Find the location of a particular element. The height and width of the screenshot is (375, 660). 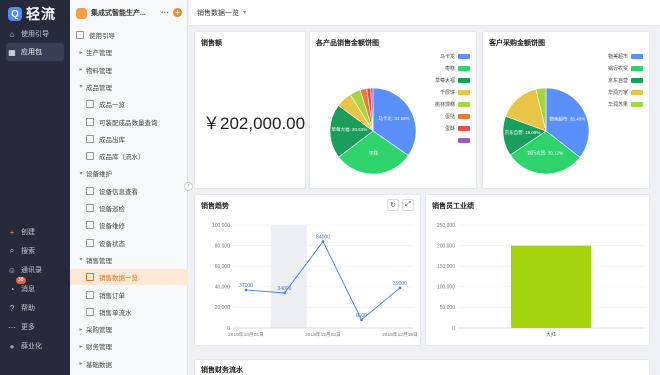

chevron-down-icon: ▼ is located at coordinates (244, 13).